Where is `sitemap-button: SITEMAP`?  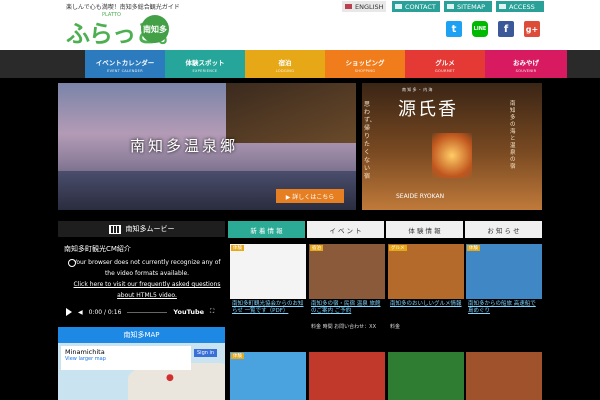
sitemap-button: SITEMAP is located at coordinates (468, 6).